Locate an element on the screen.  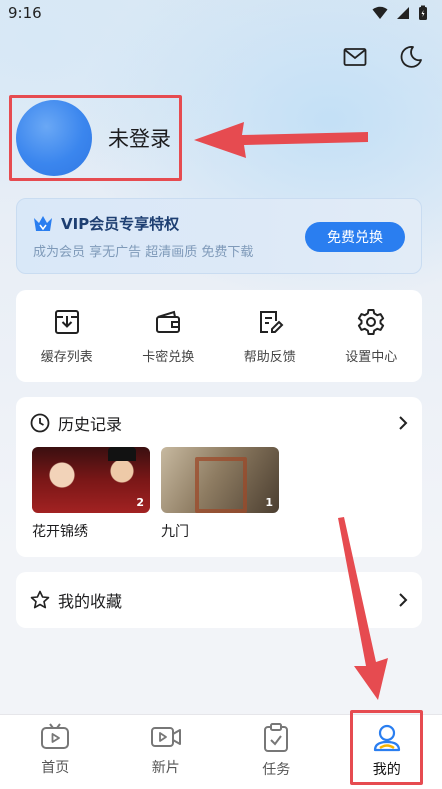
star-icon is located at coordinates (40, 599).